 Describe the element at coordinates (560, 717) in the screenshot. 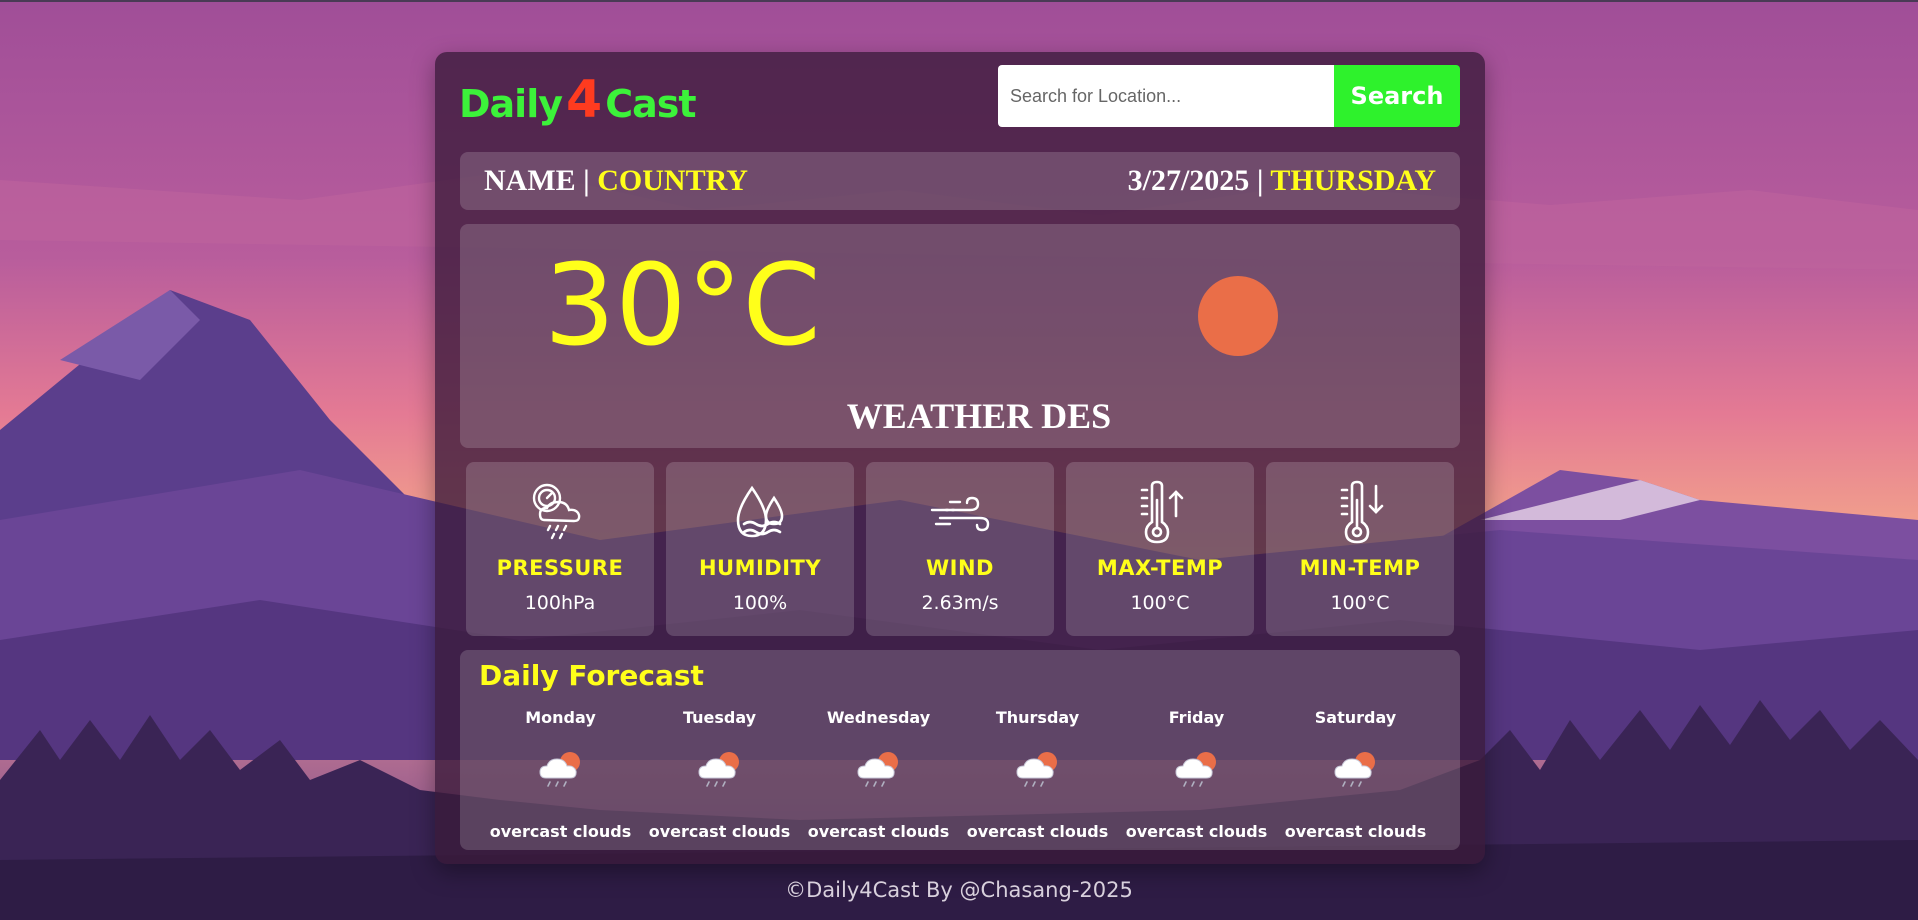

I see `forecast-day-name: Monday` at that location.